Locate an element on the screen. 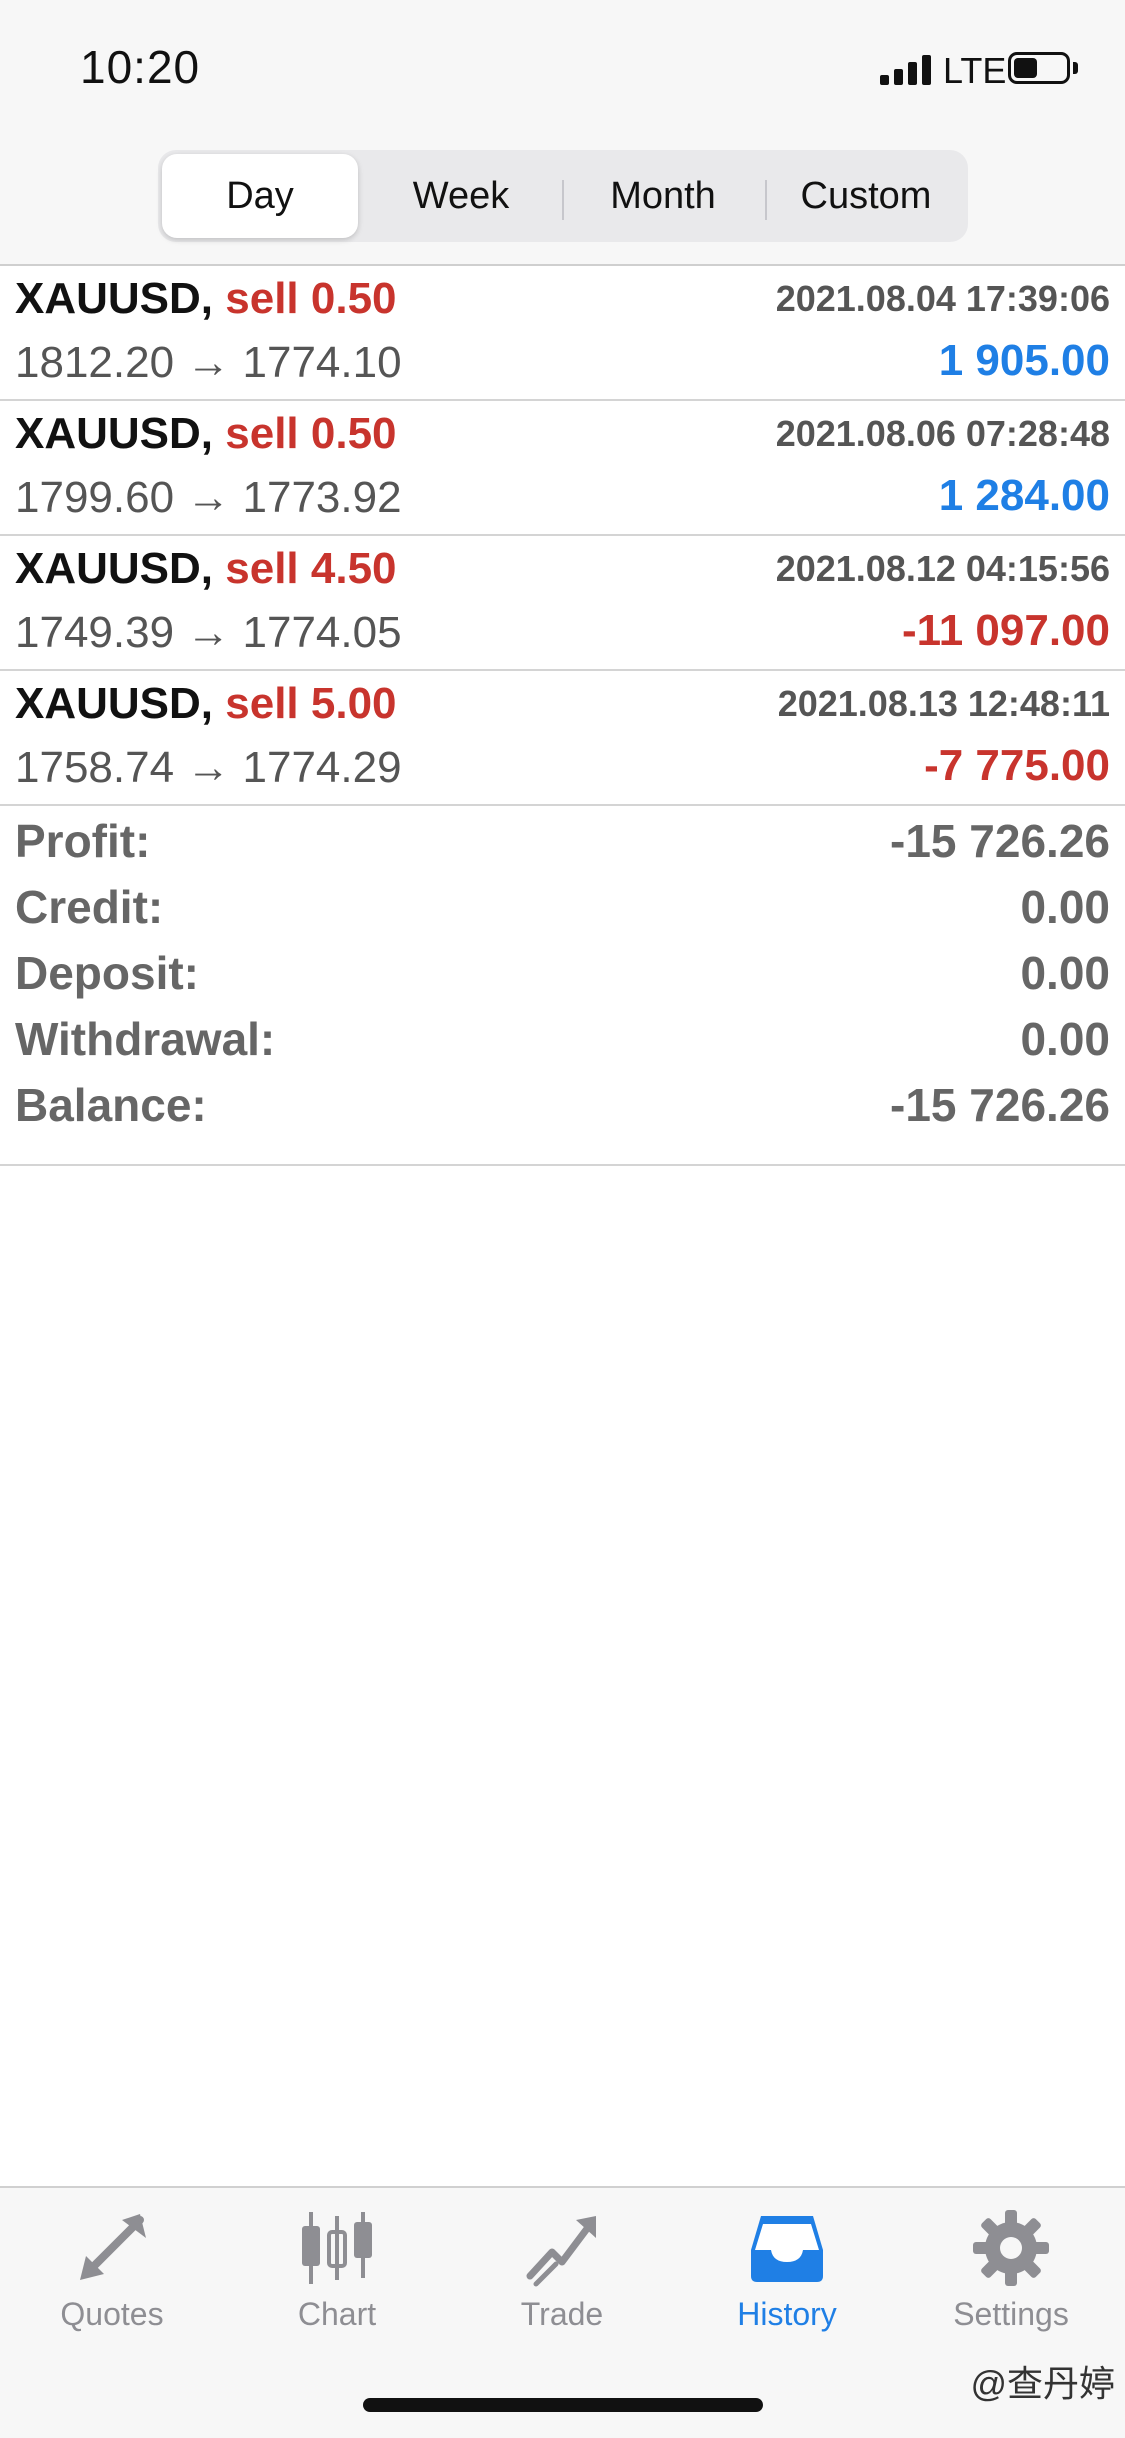 This screenshot has width=1125, height=2438. deal-symbol-line: XAUUSD, sell 5.00 is located at coordinates (206, 704).